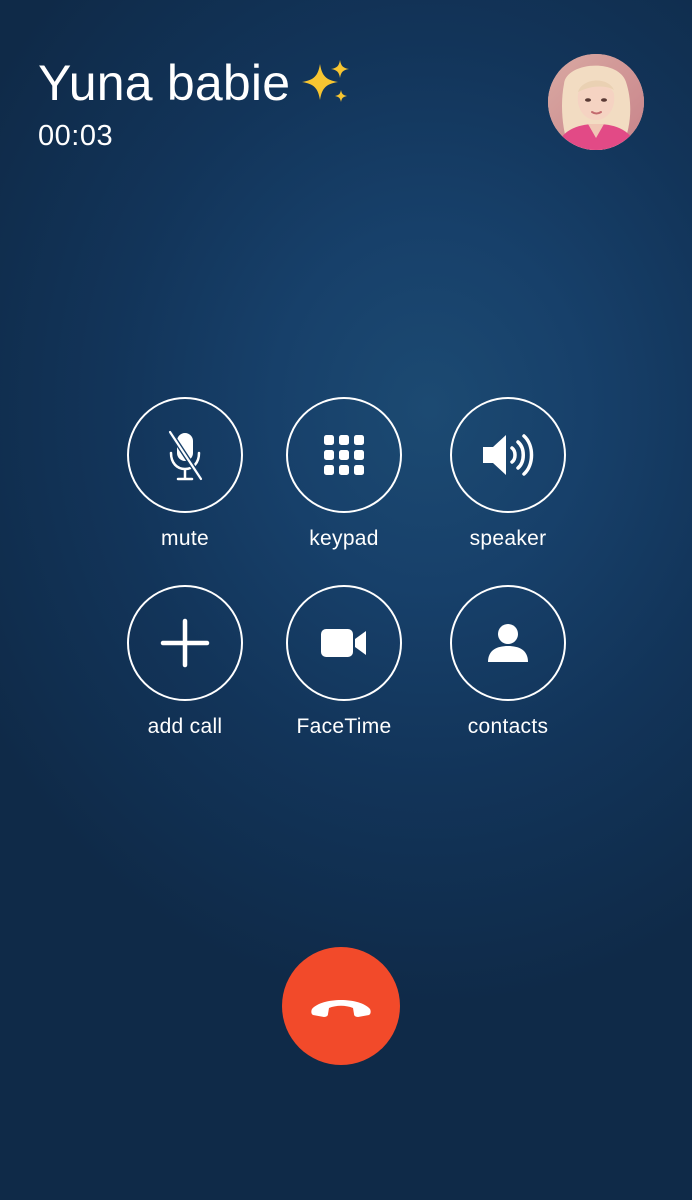  I want to click on facetime-ring, so click(344, 643).